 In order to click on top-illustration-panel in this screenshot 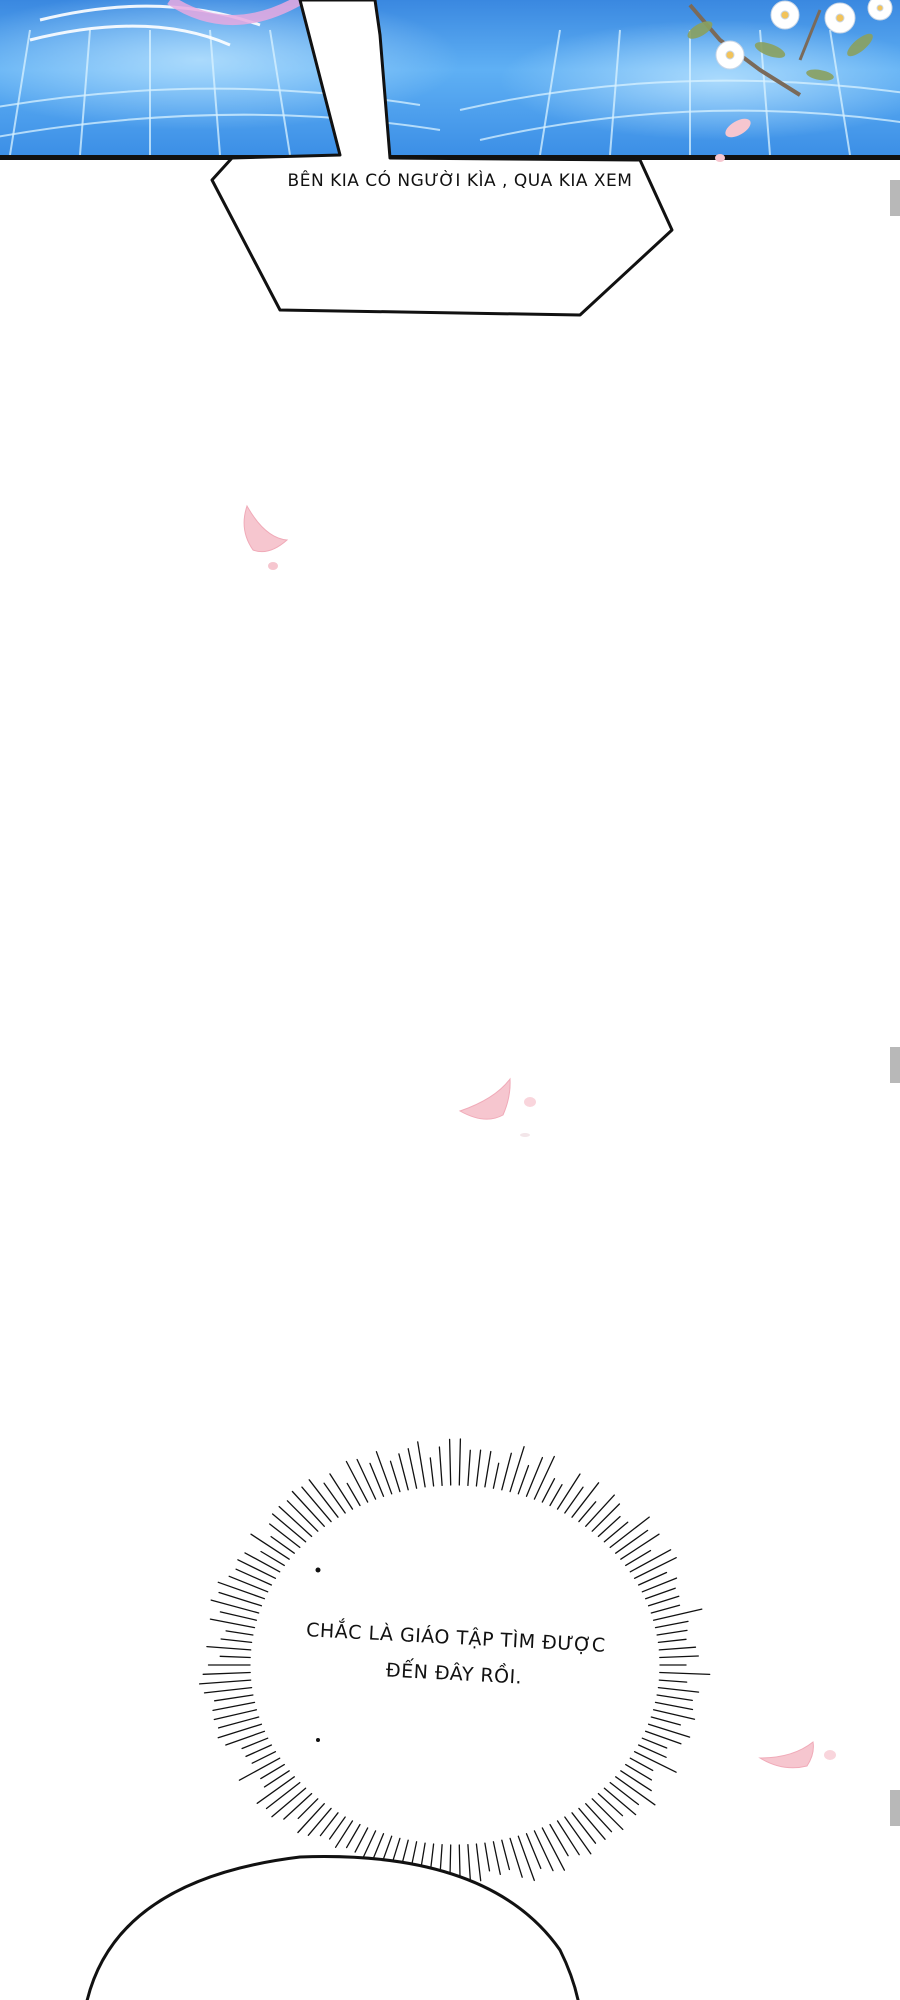, I will do `click(450, 80)`.